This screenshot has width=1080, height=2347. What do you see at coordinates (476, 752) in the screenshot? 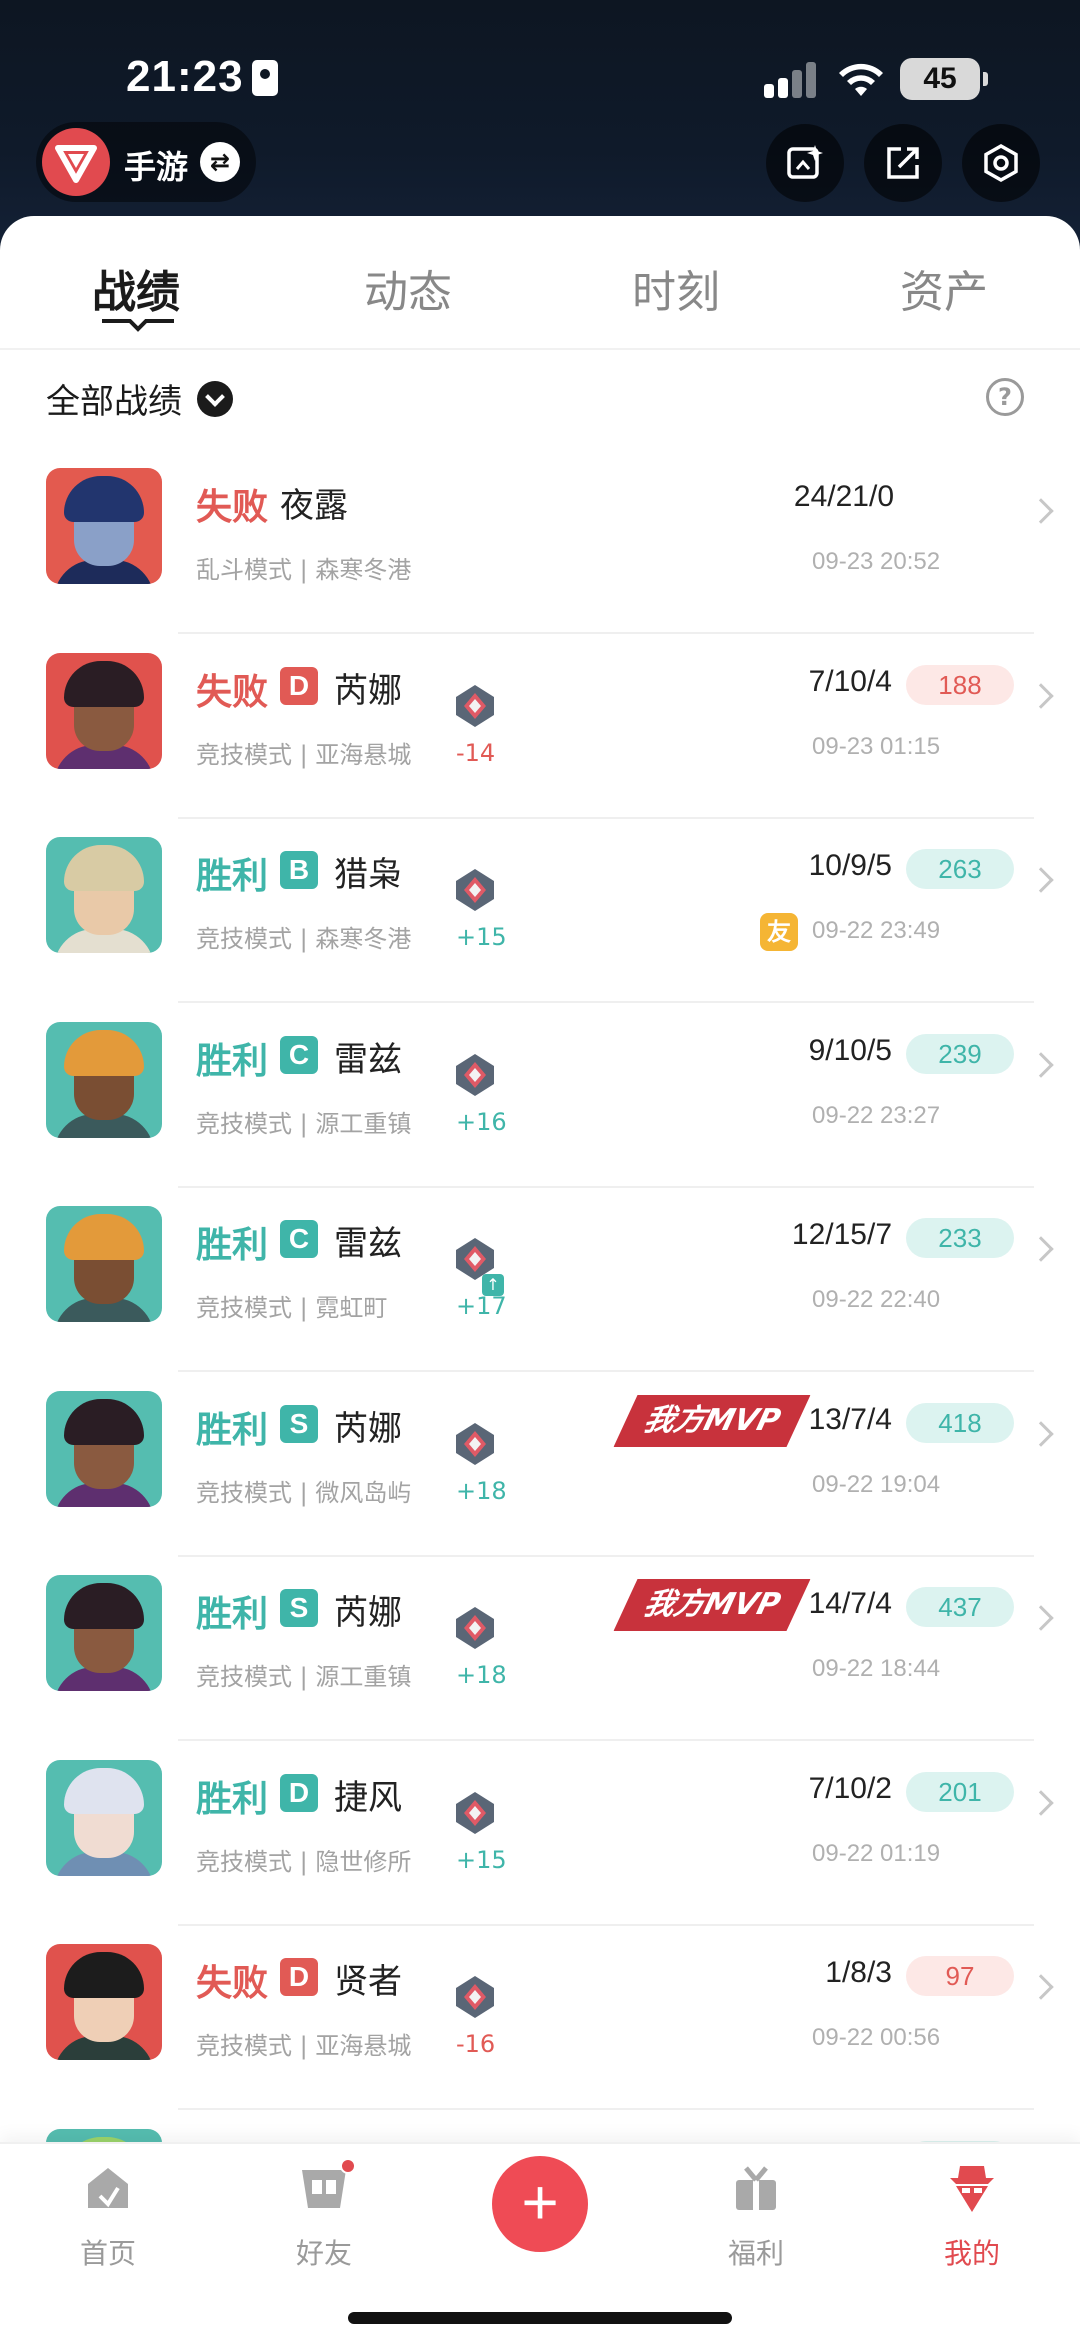
I see `rank-points-change: -14` at bounding box center [476, 752].